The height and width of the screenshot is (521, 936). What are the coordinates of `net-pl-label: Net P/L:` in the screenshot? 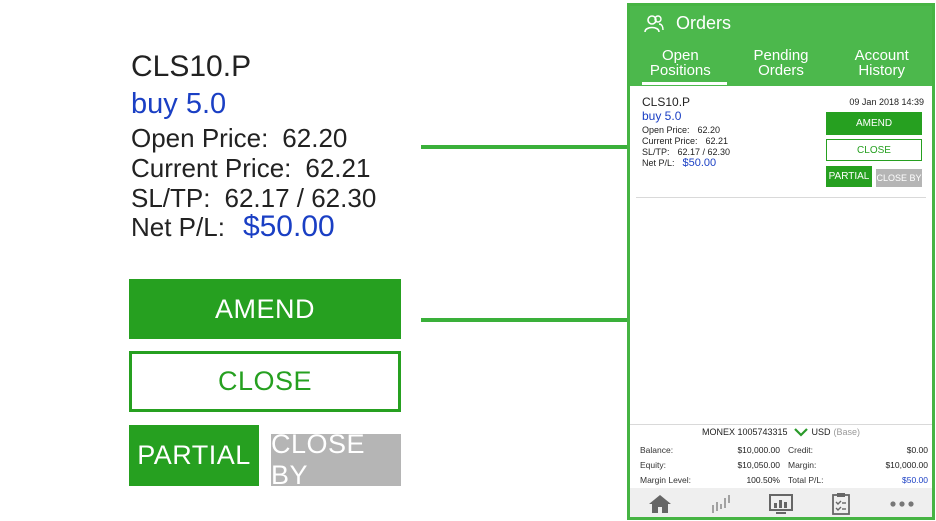 It's located at (178, 227).